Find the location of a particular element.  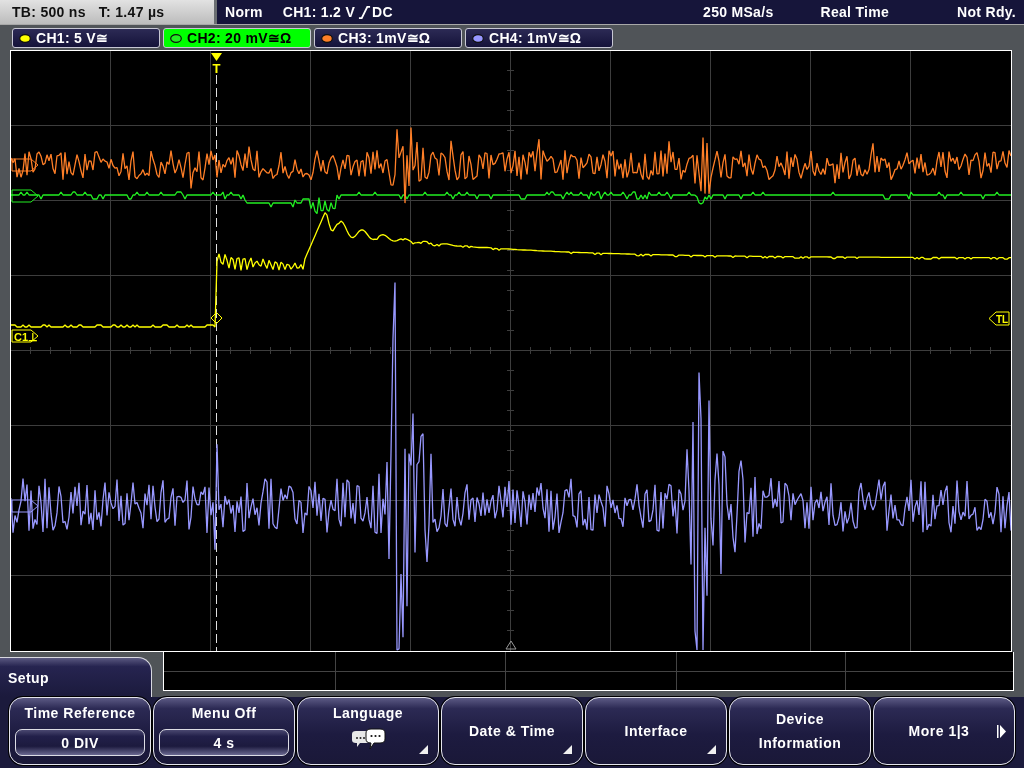

status-readout: Not Rdy. is located at coordinates (986, 12).